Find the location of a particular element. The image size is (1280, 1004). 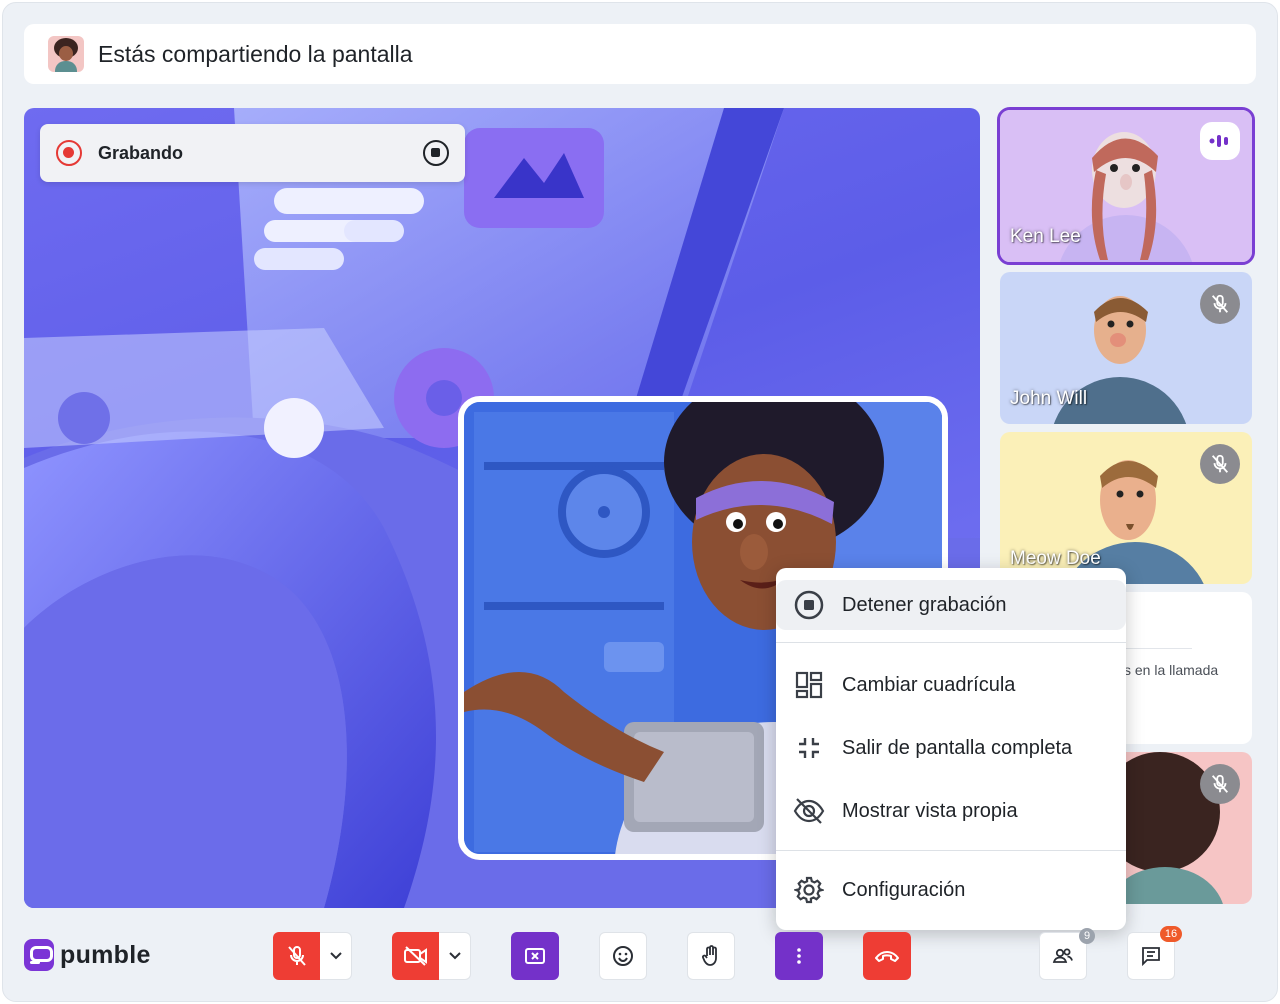

more-icon is located at coordinates (799, 956).